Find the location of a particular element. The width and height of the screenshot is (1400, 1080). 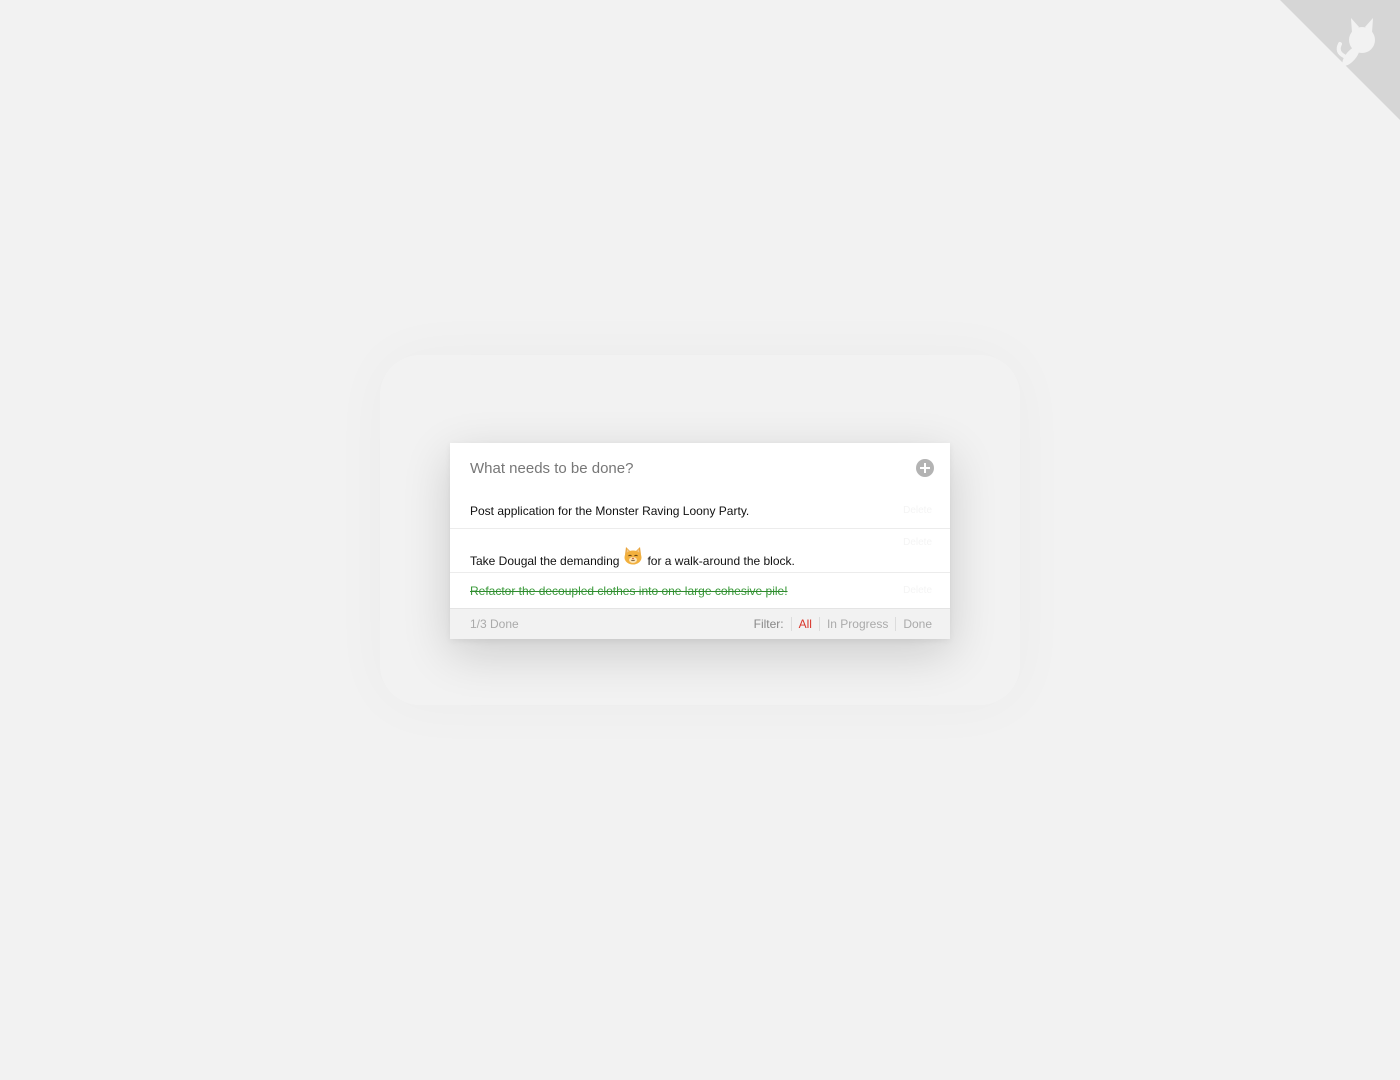

add-todo-button is located at coordinates (925, 468).